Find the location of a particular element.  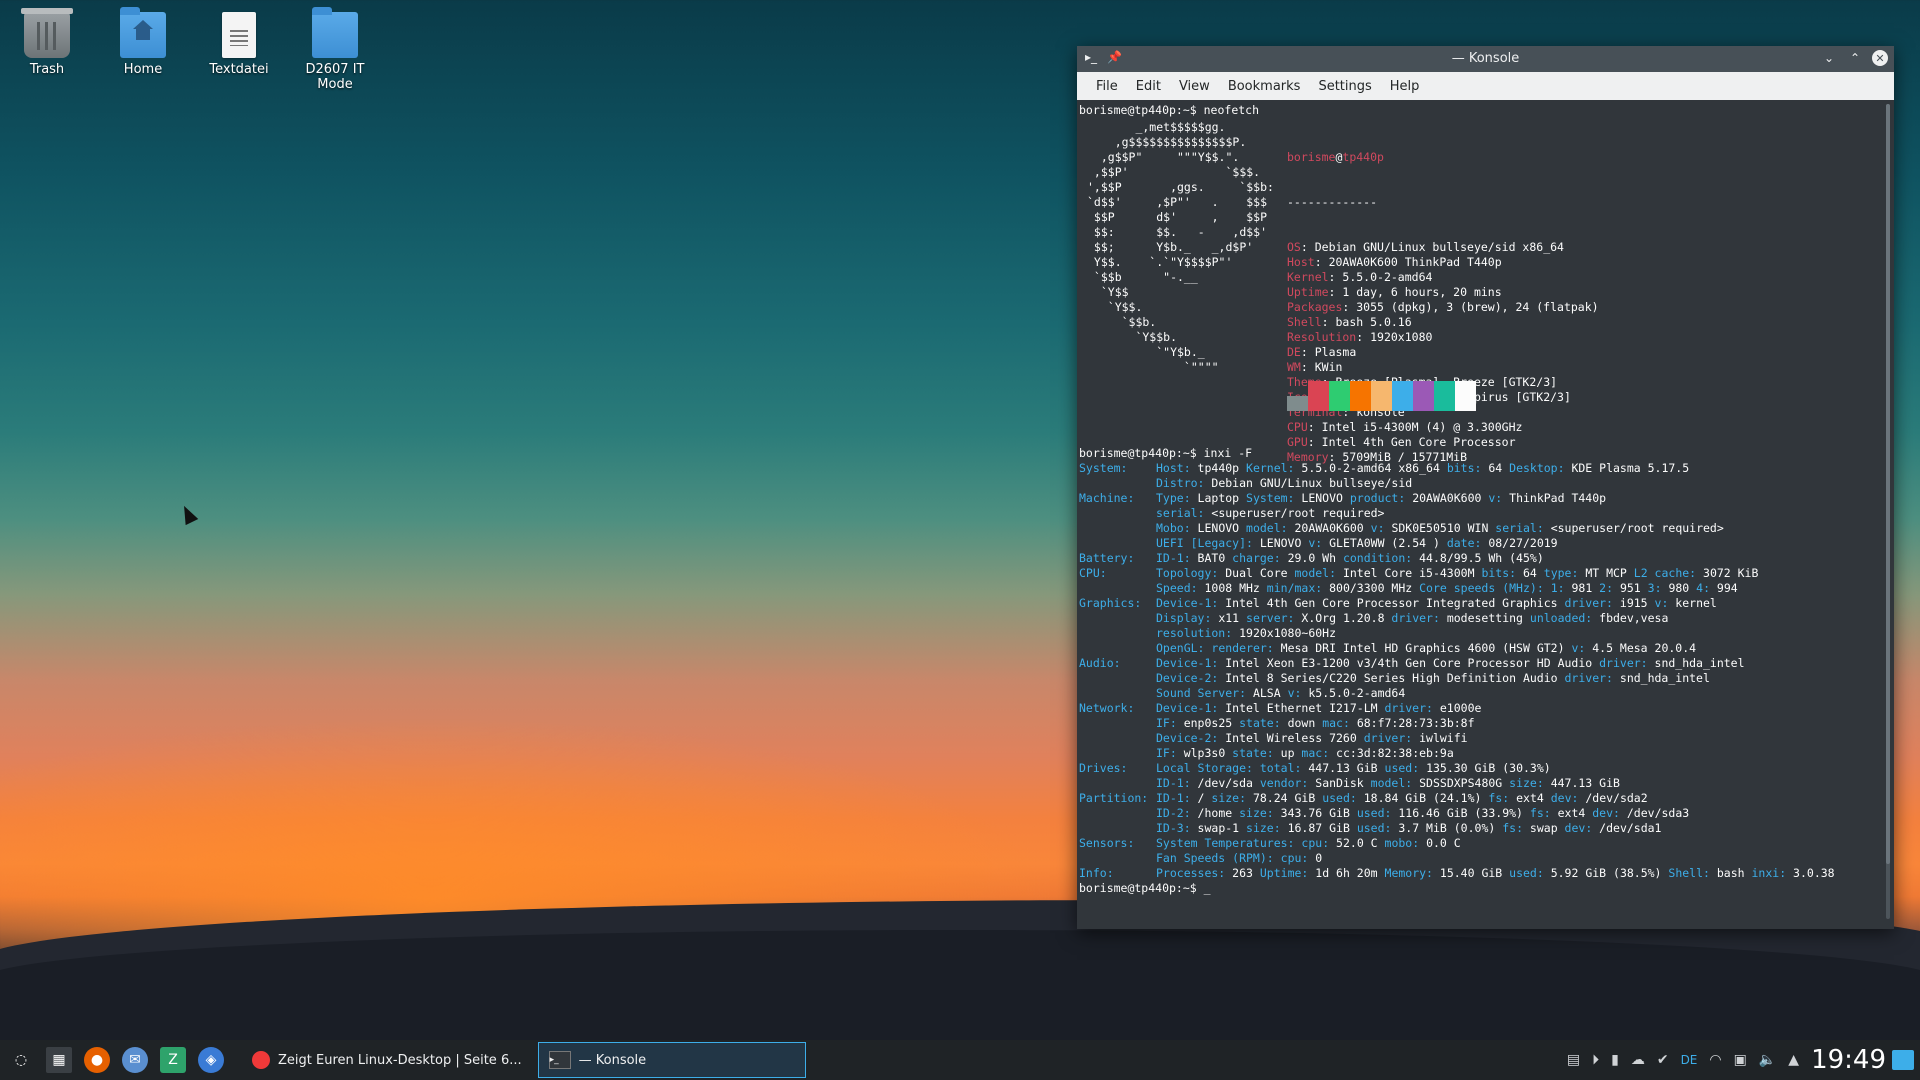

minimize-button: ⌄ is located at coordinates (1829, 58).